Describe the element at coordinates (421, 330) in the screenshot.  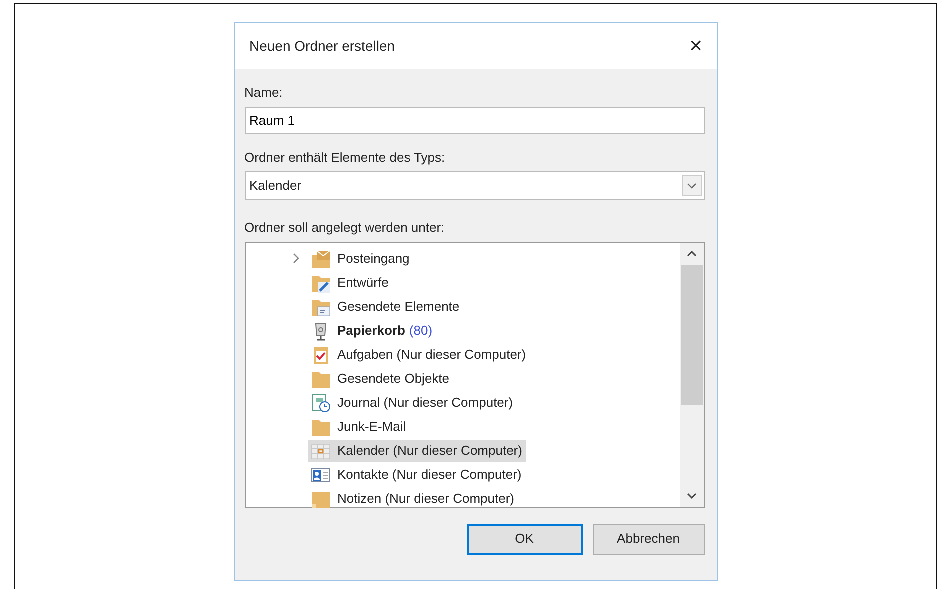
I see `unread-count: (80)` at that location.